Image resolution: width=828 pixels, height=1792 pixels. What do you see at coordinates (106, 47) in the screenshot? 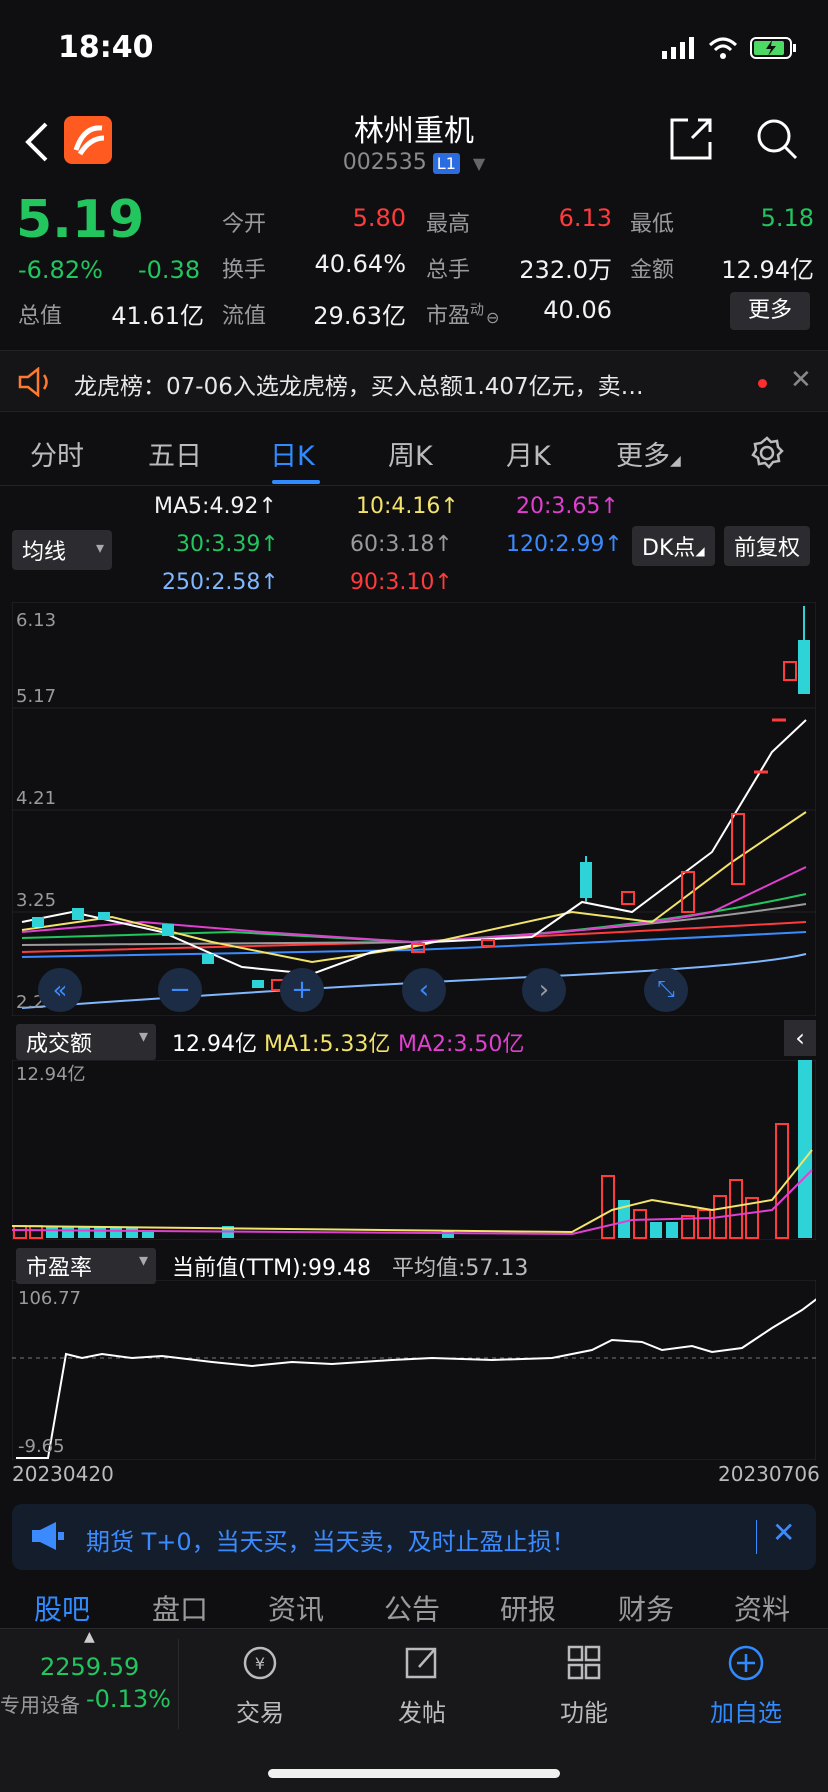
I see `status-time: 18:40` at bounding box center [106, 47].